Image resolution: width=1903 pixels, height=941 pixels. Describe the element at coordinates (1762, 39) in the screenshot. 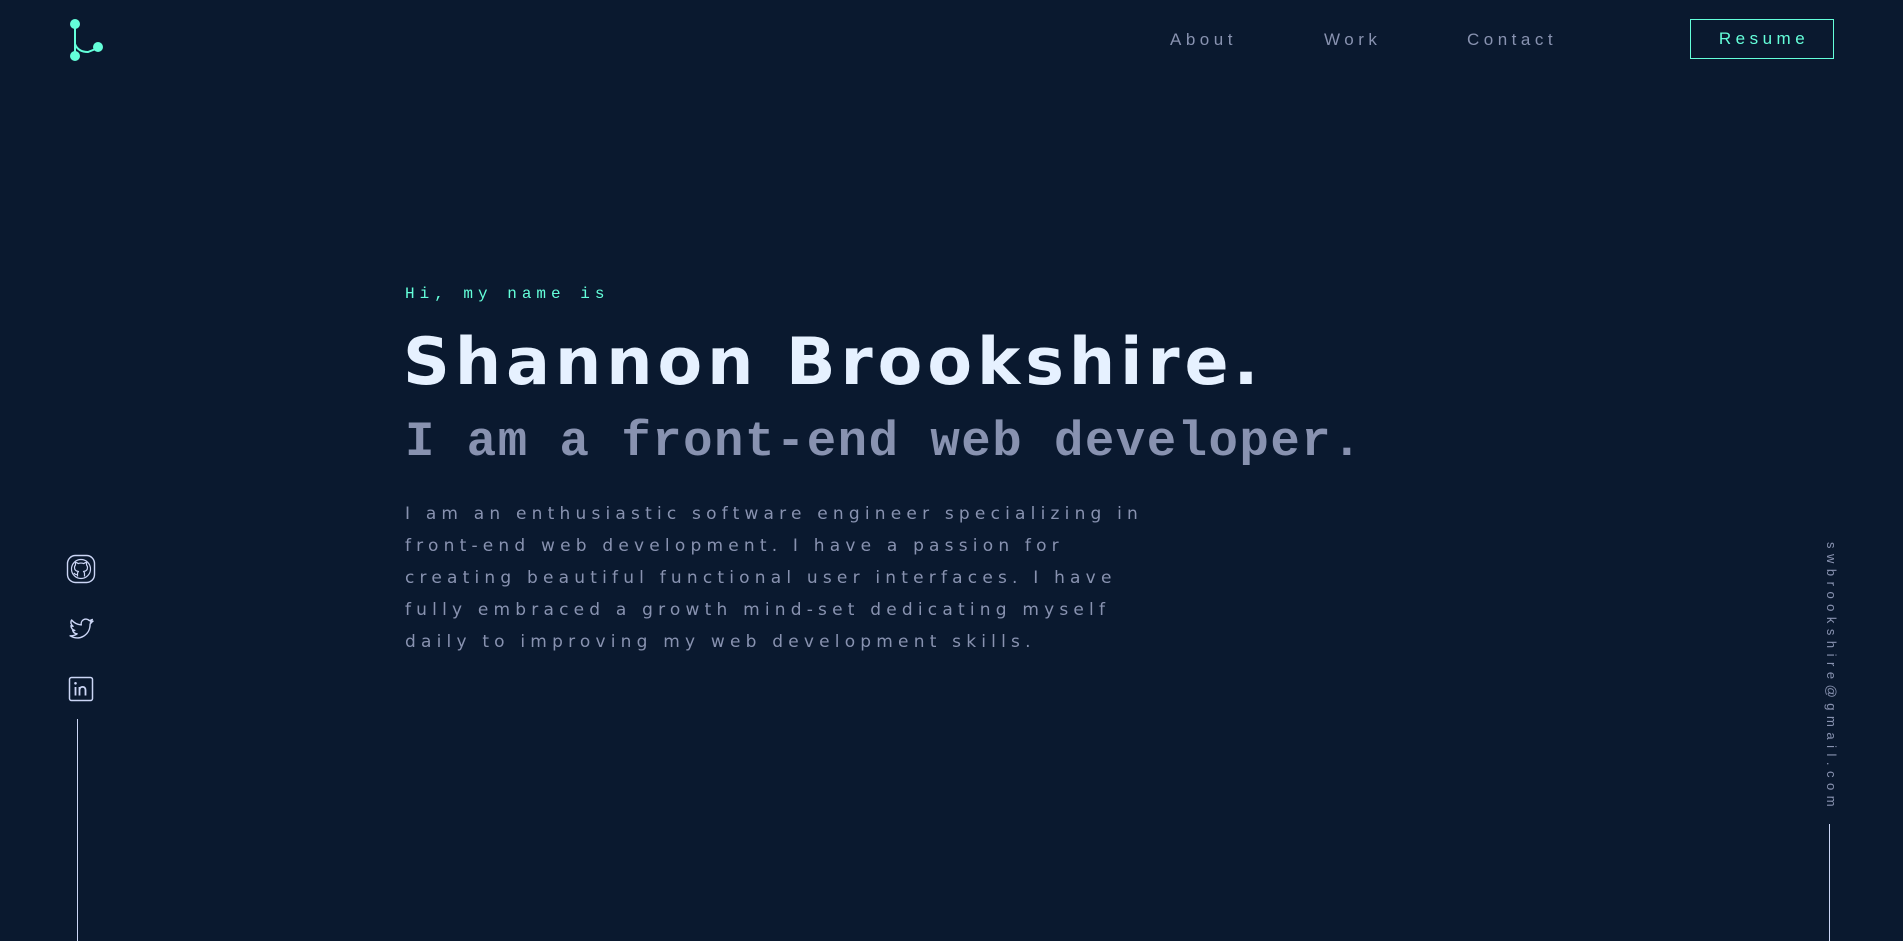

I see `resume-button: Resume` at that location.